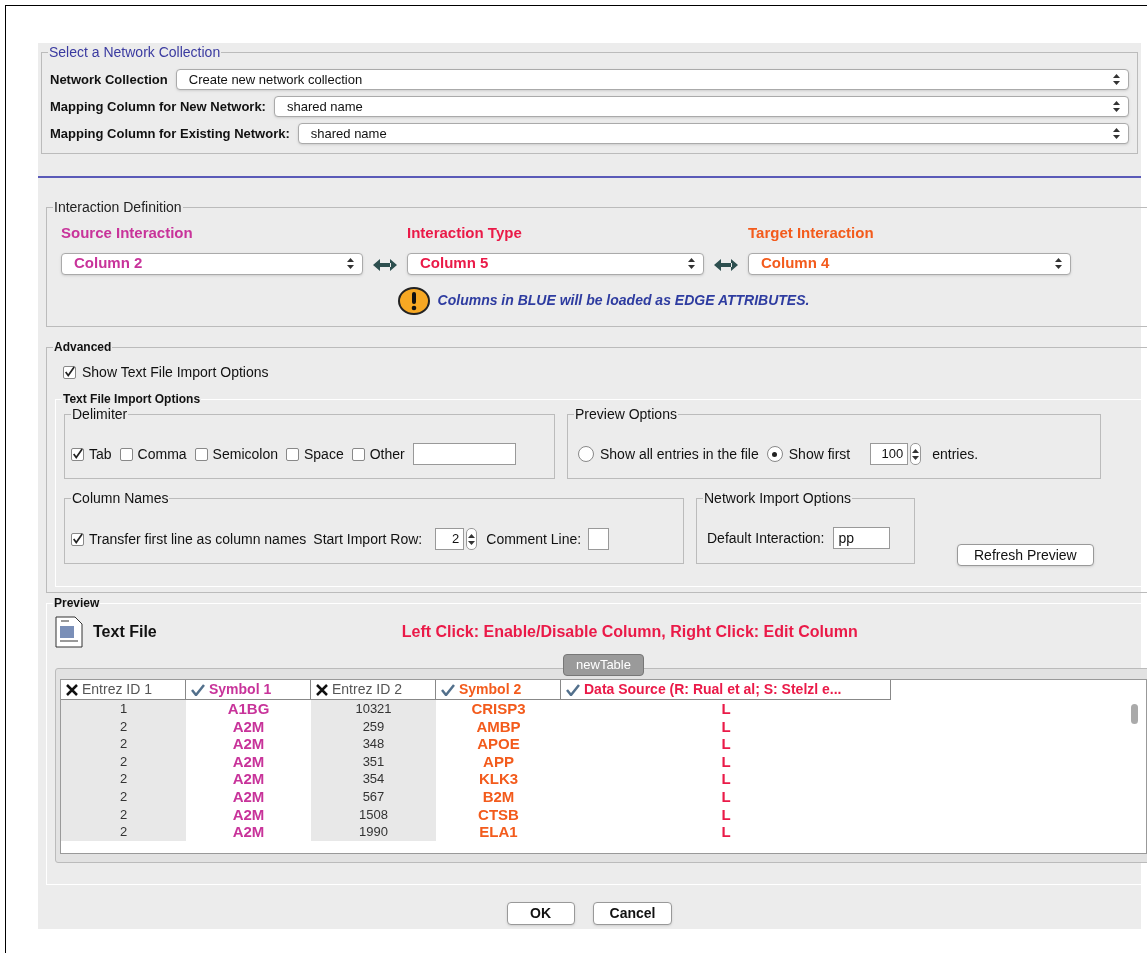 The height and width of the screenshot is (953, 1147). Describe the element at coordinates (955, 454) in the screenshot. I see `entries-label: entries.` at that location.